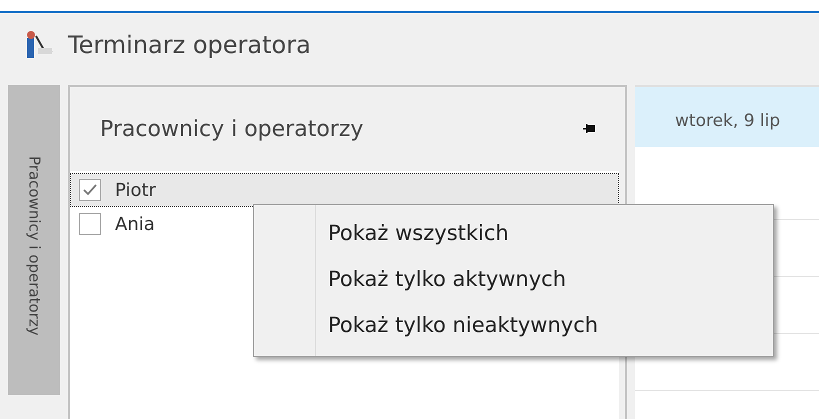  I want to click on day-header: wtorek, 9 lip, so click(727, 117).